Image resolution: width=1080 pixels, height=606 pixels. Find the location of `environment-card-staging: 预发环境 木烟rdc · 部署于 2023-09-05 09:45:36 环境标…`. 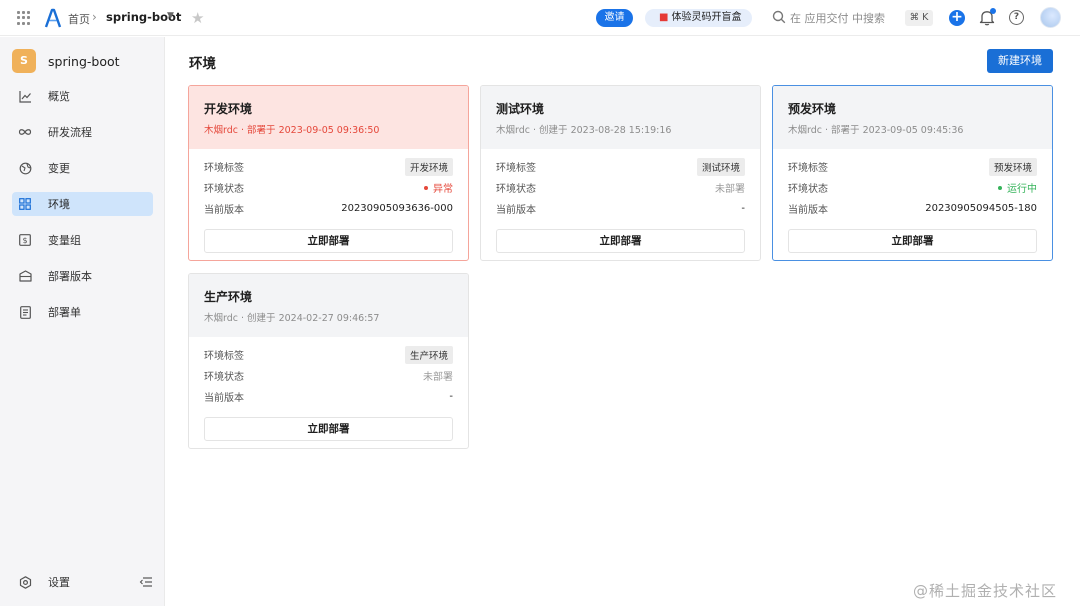

environment-card-staging: 预发环境 木烟rdc · 部署于 2023-09-05 09:45:36 环境标… is located at coordinates (912, 173).